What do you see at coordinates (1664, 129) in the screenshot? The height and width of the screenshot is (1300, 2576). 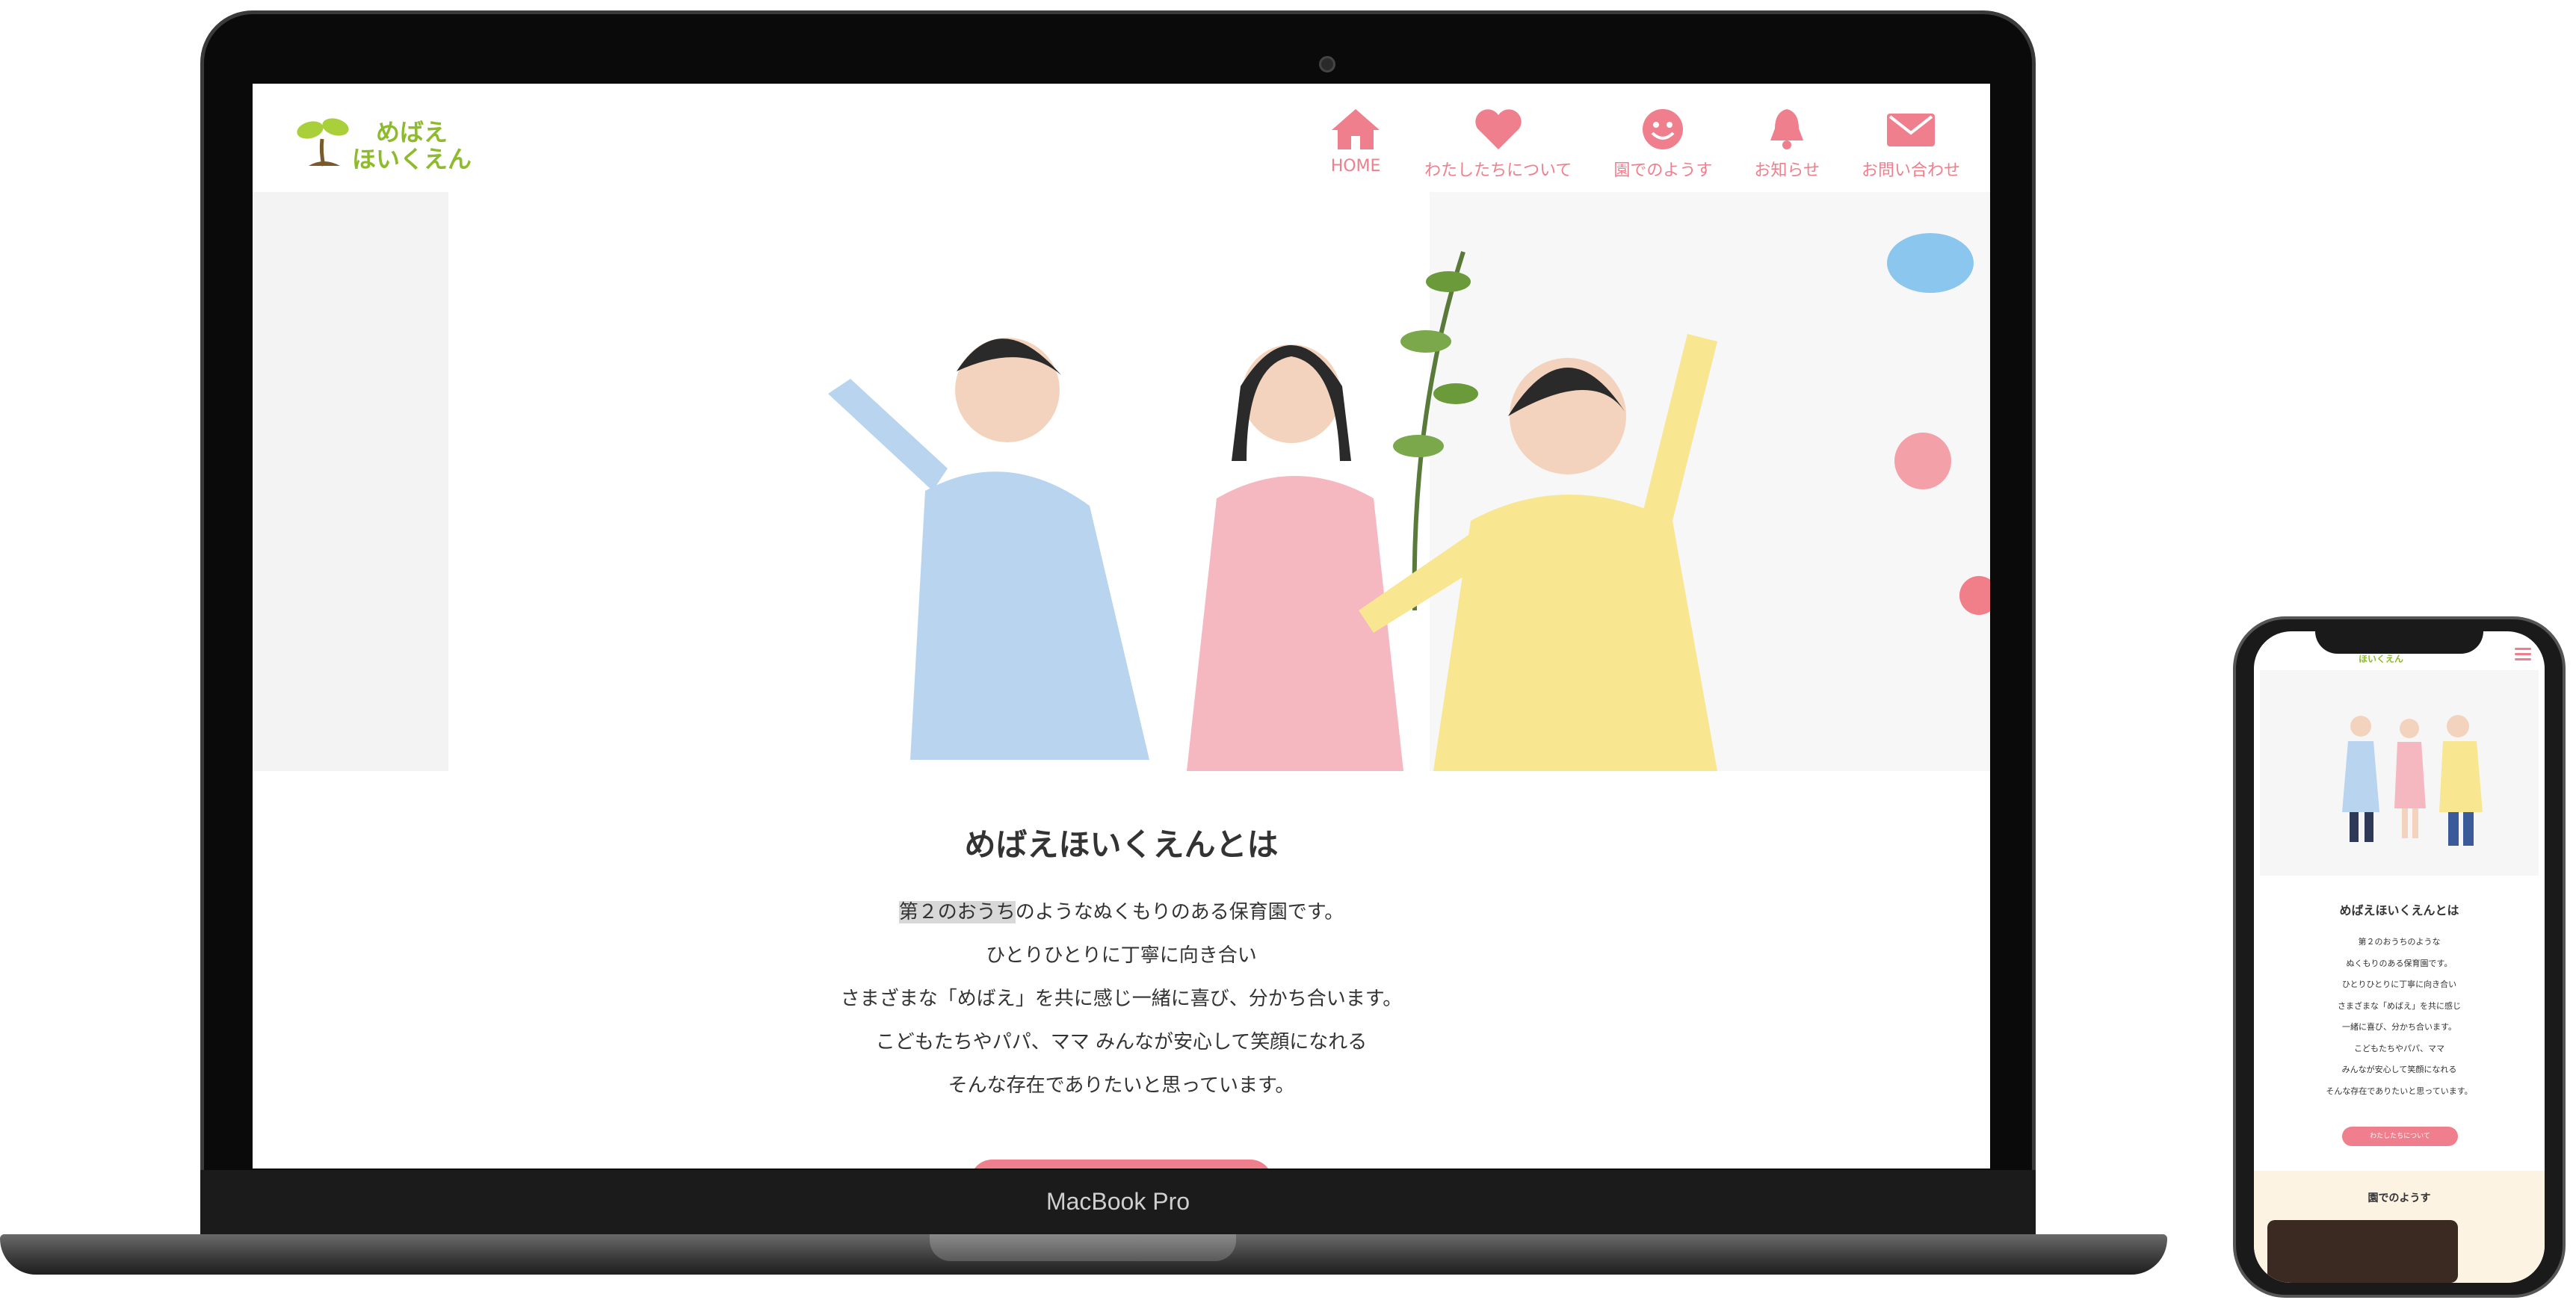 I see `smile-icon` at bounding box center [1664, 129].